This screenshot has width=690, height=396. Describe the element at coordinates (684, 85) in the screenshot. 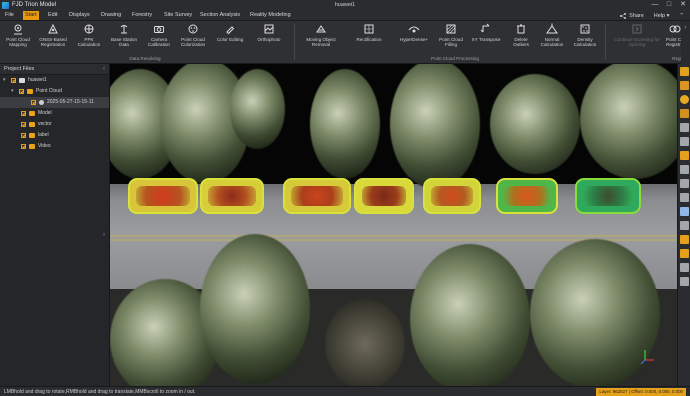

I see `view-front-icon` at that location.